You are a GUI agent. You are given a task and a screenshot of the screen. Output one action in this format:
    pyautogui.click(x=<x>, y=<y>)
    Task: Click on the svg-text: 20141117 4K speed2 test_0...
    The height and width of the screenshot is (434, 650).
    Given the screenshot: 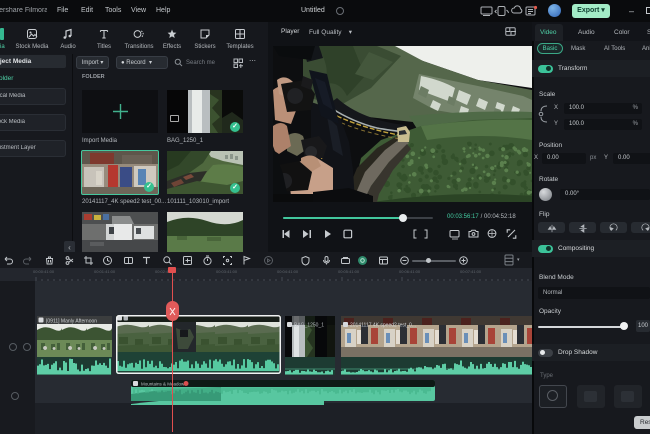 What is the action you would take?
    pyautogui.click(x=383, y=326)
    